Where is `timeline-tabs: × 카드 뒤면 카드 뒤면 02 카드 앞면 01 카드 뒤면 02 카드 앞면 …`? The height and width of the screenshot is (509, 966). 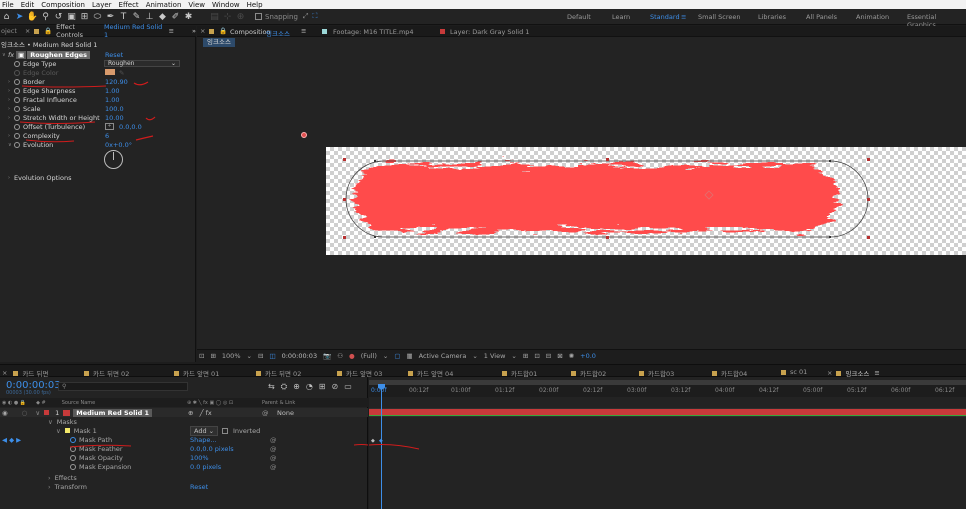 timeline-tabs: × 카드 뒤면 카드 뒤면 02 카드 앞면 01 카드 뒤면 02 카드 앞면 … is located at coordinates (483, 371).